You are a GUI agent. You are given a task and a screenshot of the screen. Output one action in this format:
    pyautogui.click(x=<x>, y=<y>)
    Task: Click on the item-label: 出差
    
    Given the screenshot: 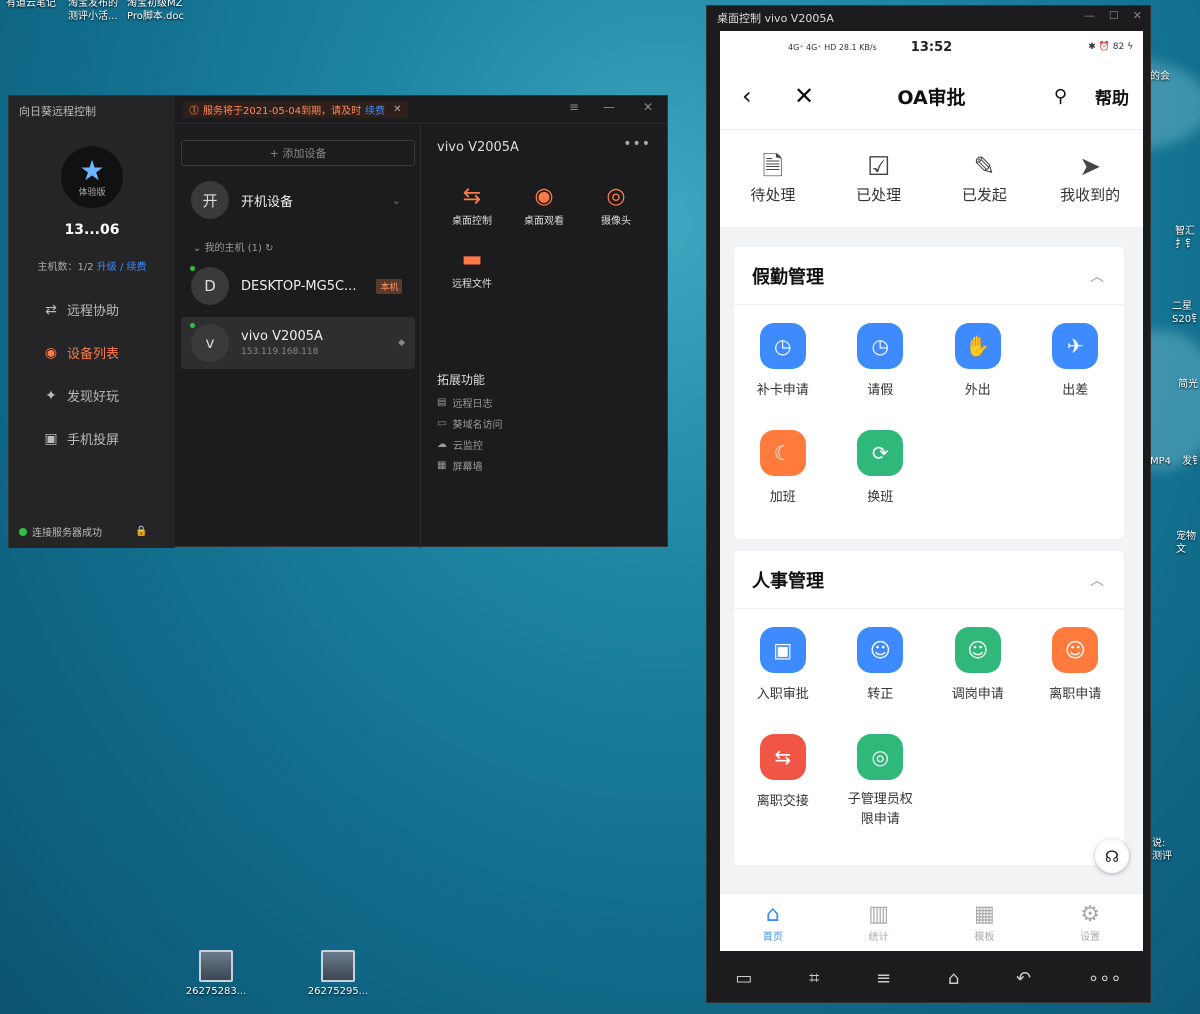 What is the action you would take?
    pyautogui.click(x=1075, y=390)
    